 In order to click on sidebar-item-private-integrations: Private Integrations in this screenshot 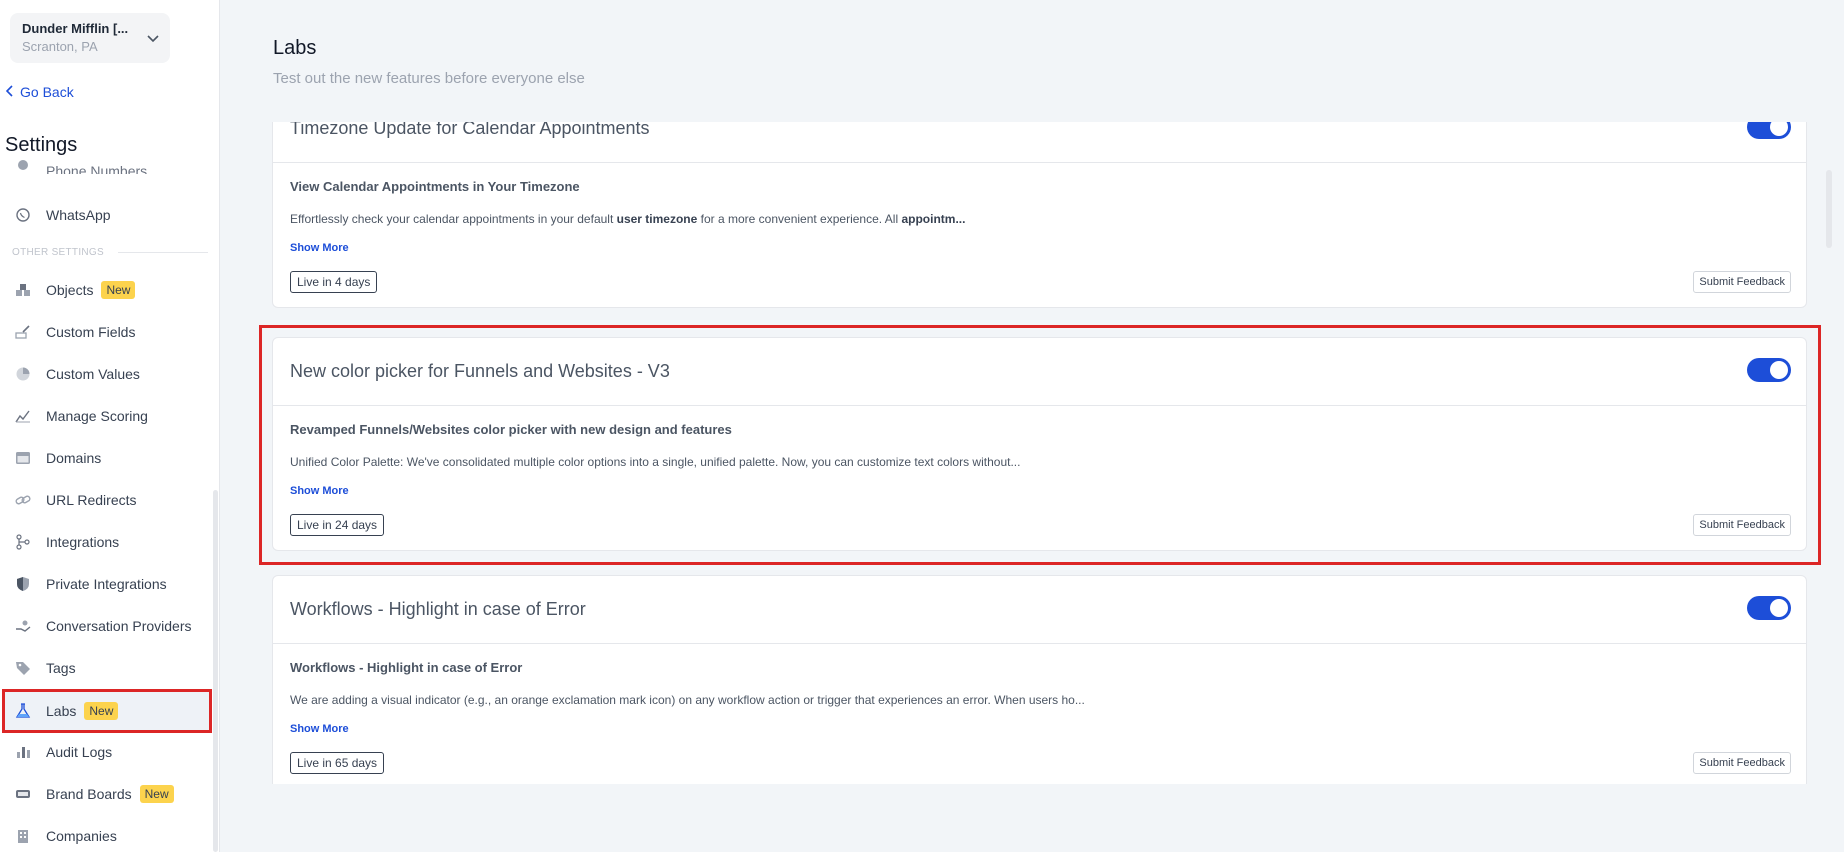, I will do `click(107, 584)`.